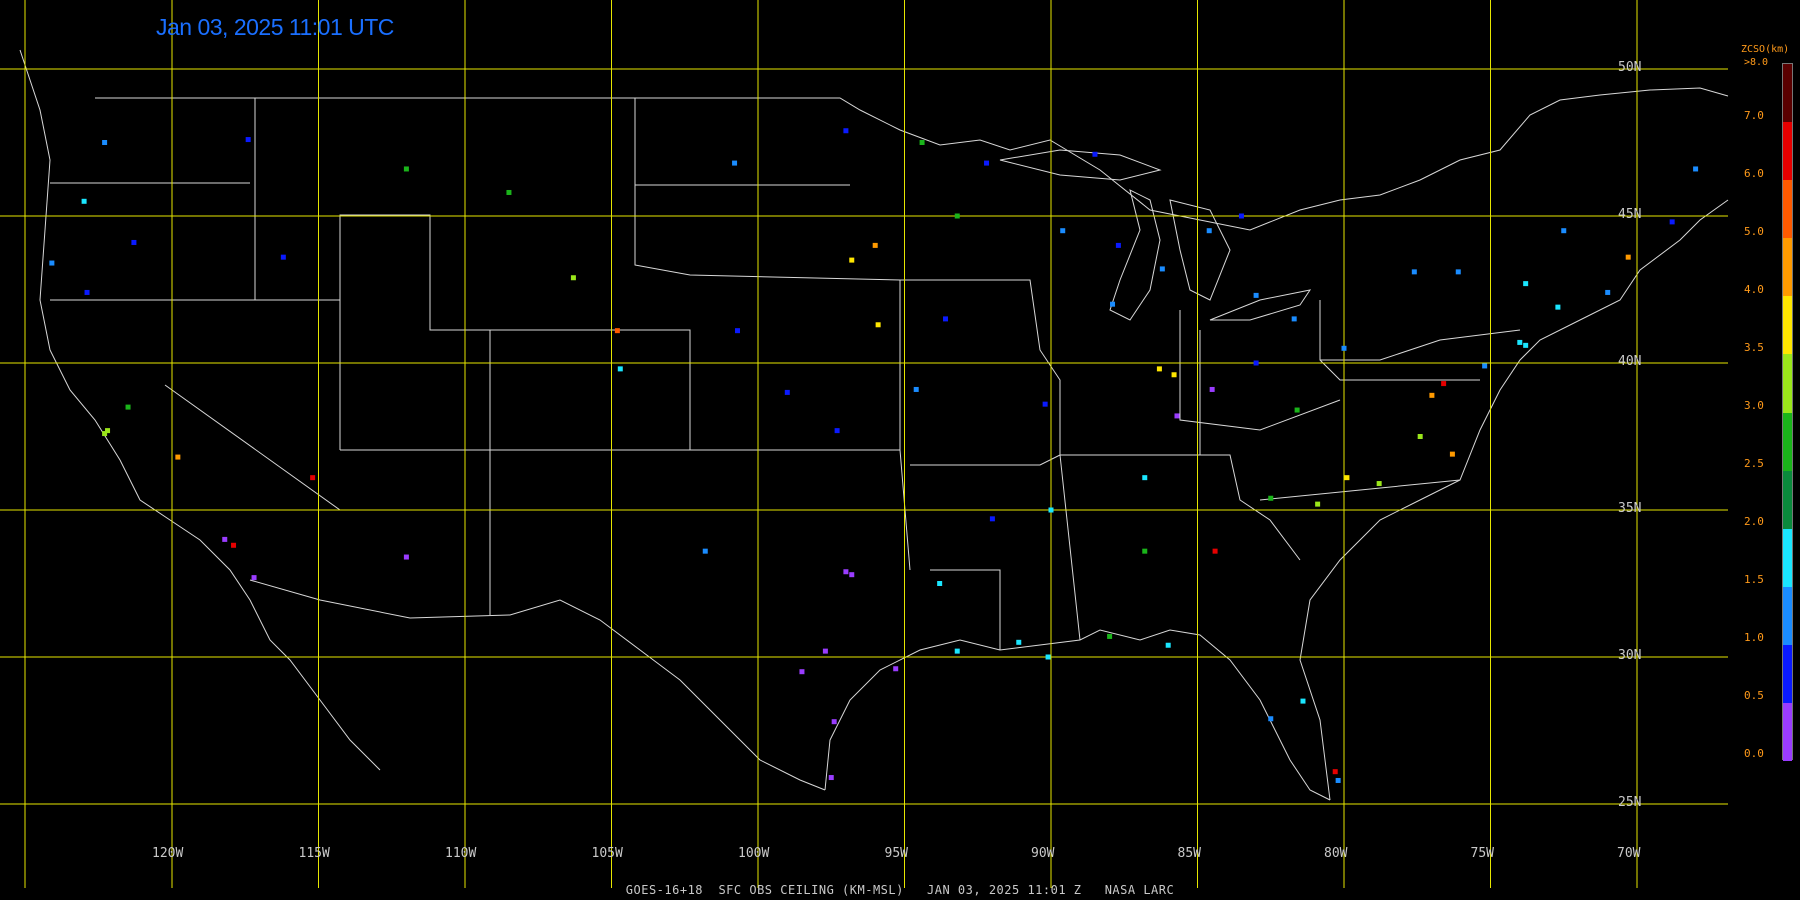  Describe the element at coordinates (1754, 347) in the screenshot. I see `colorbar-tick-label: 3.5` at that location.